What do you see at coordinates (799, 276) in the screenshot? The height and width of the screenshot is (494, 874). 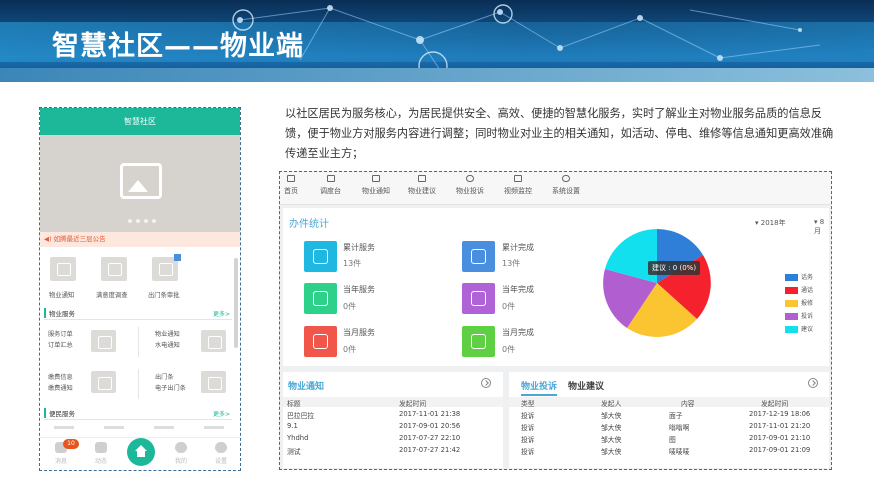 I see `legend-item: 话务` at bounding box center [799, 276].